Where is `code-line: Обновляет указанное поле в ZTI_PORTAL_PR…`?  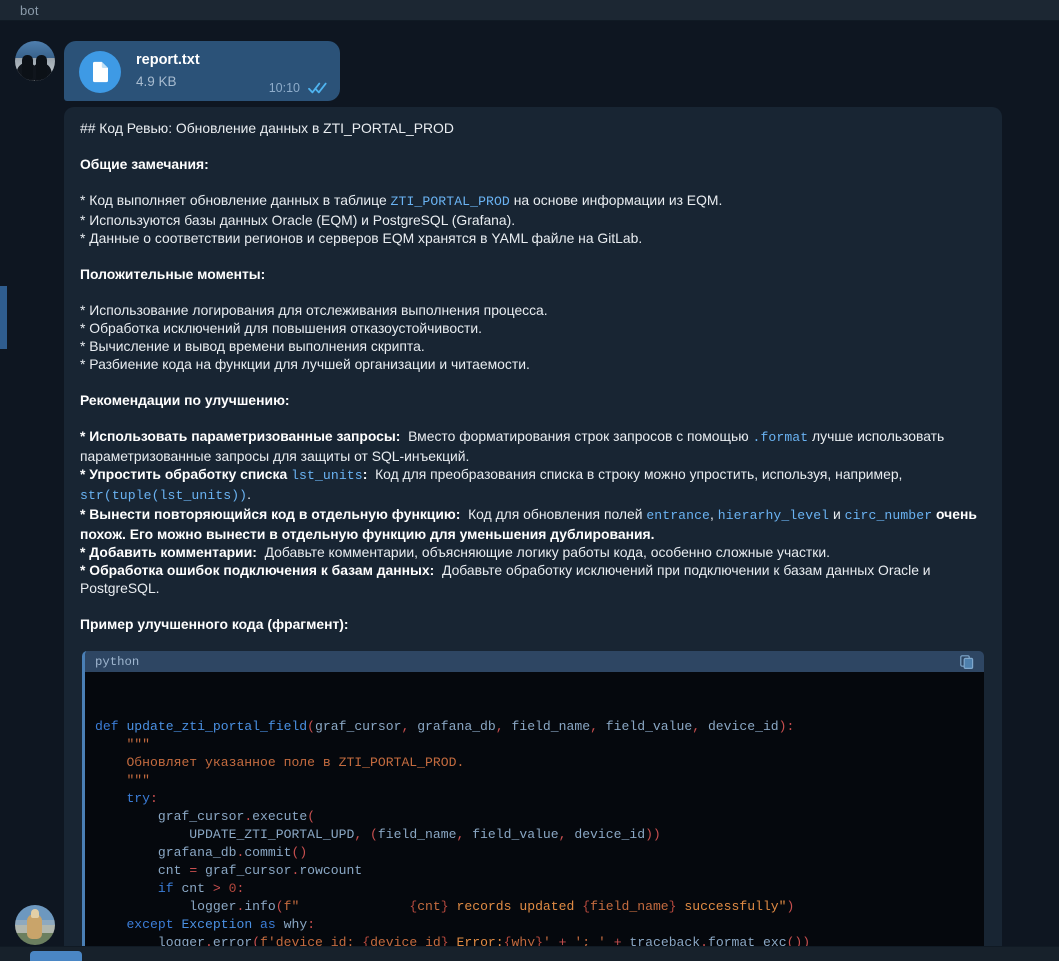 code-line: Обновляет указанное поле в ZTI_PORTAL_PR… is located at coordinates (295, 762).